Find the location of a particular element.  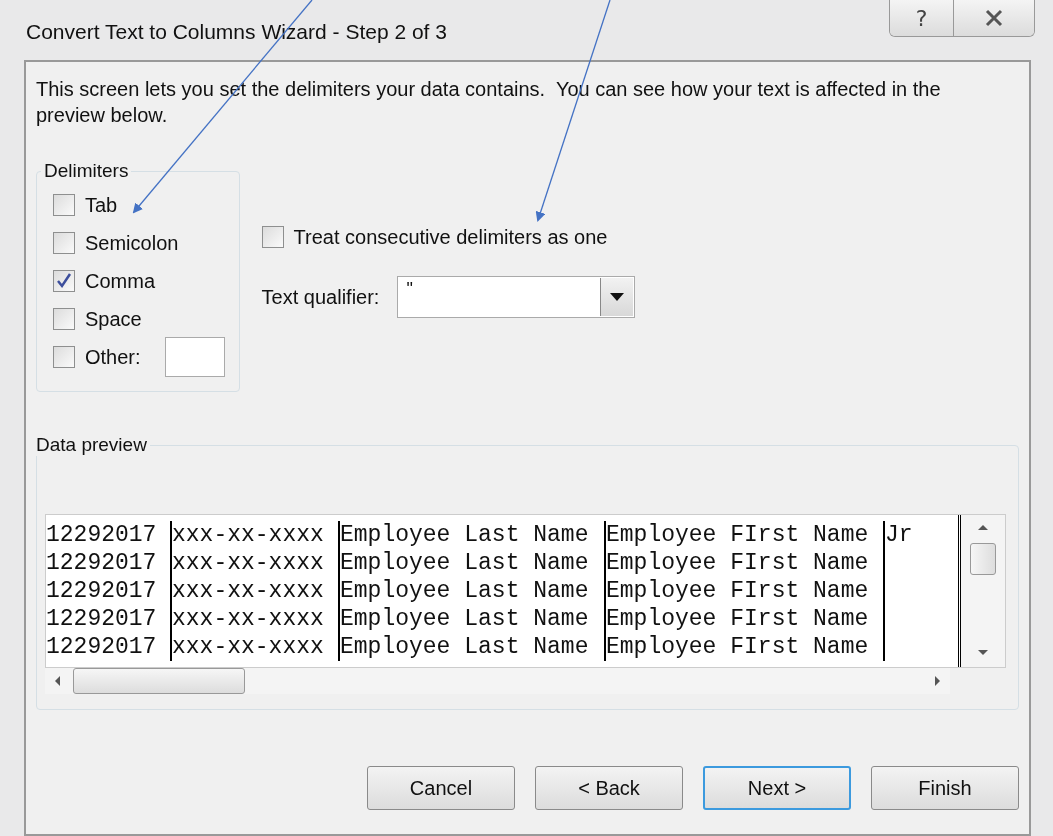

checkbox-label: Semicolon is located at coordinates (132, 243).